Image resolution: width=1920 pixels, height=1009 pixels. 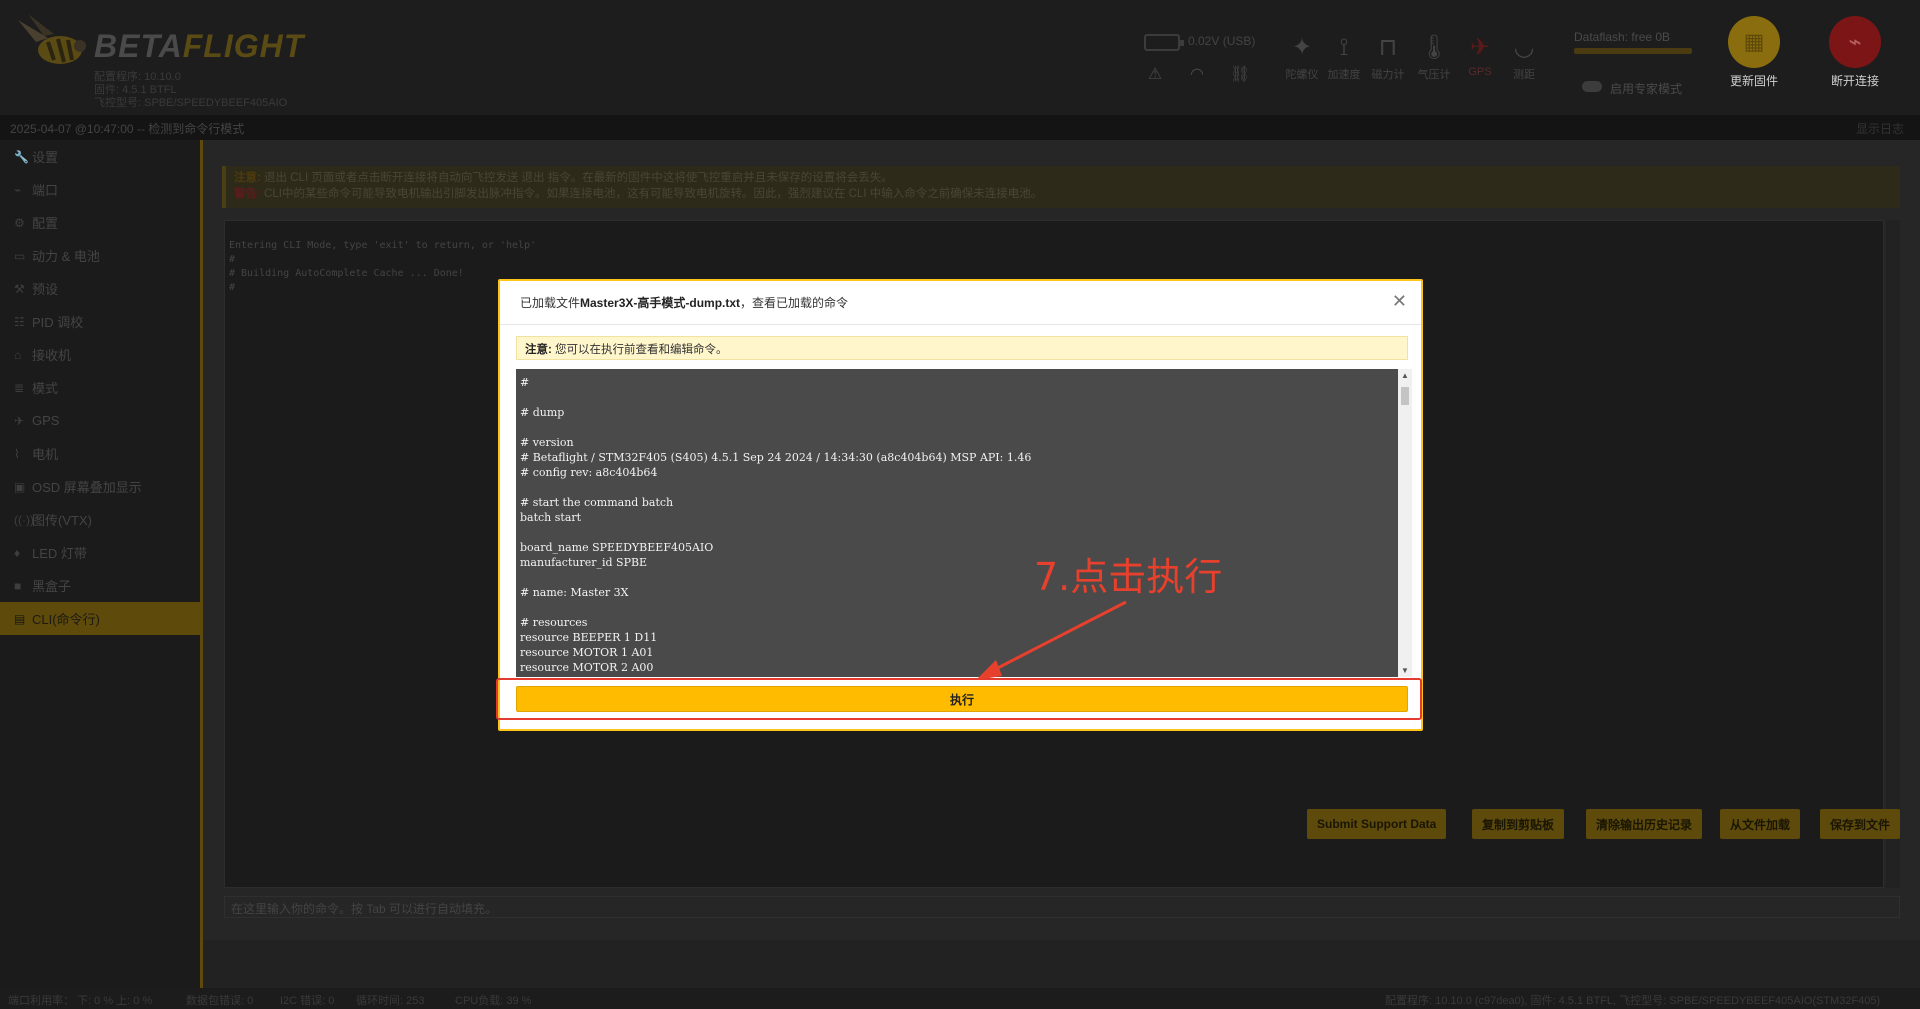 I want to click on disconnect-button: ⌁ 断开连接, so click(x=1855, y=52).